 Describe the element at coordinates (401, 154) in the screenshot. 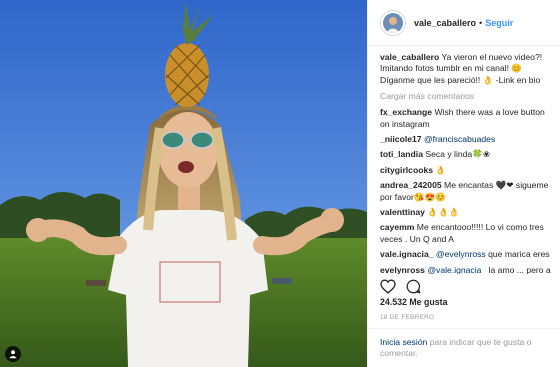

I see `comment-username: toti_landia` at that location.